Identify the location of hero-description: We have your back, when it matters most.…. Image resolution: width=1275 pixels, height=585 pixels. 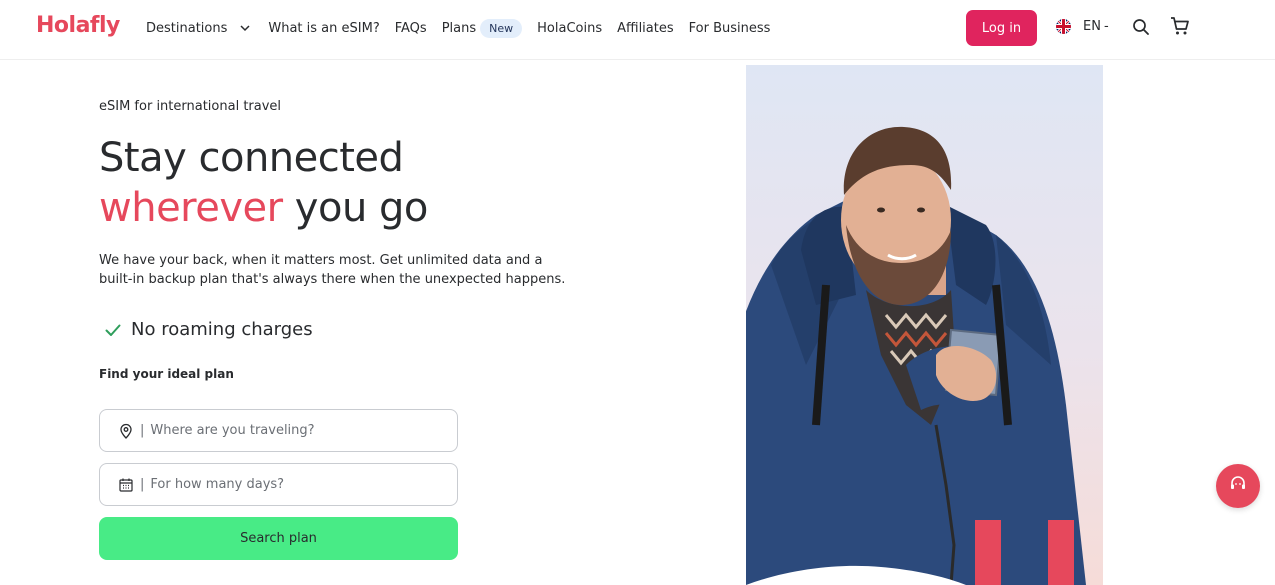
(332, 270).